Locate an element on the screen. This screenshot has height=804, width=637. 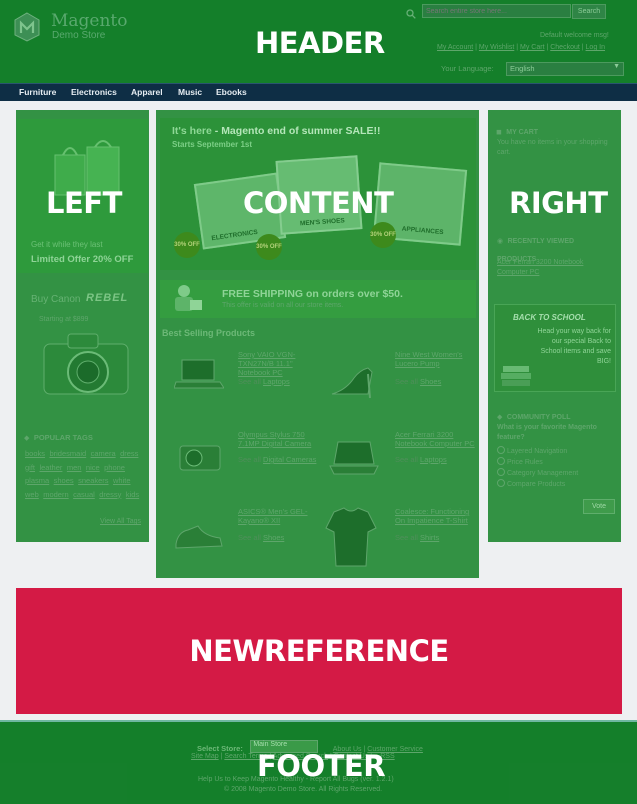
nav-item-music: Music is located at coordinates (190, 92).